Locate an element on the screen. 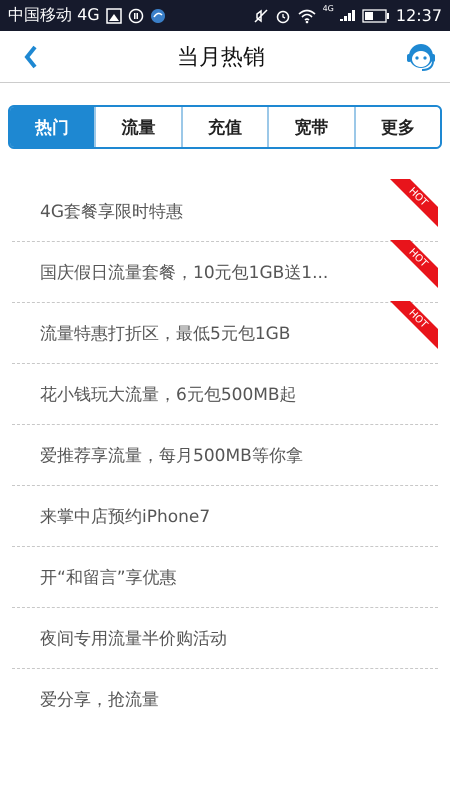 The image size is (450, 800). offer-item: 来掌中店预约iPhone7 is located at coordinates (111, 516).